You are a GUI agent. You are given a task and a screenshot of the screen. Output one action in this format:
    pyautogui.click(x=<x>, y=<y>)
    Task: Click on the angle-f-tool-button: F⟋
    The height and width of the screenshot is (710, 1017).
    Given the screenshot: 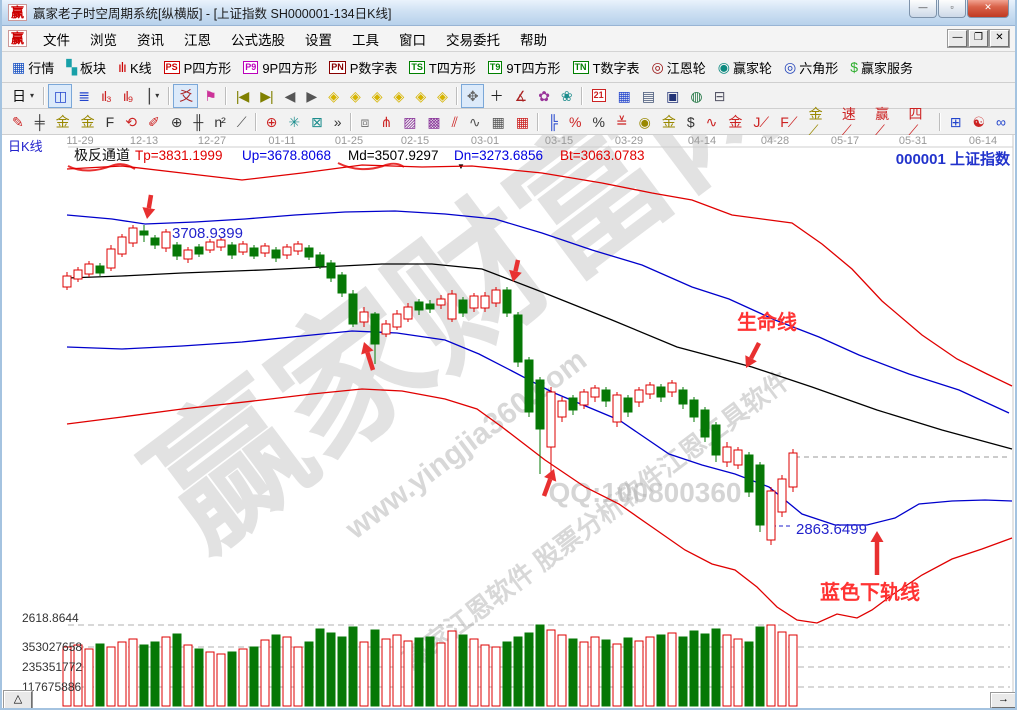 What is the action you would take?
    pyautogui.click(x=788, y=122)
    